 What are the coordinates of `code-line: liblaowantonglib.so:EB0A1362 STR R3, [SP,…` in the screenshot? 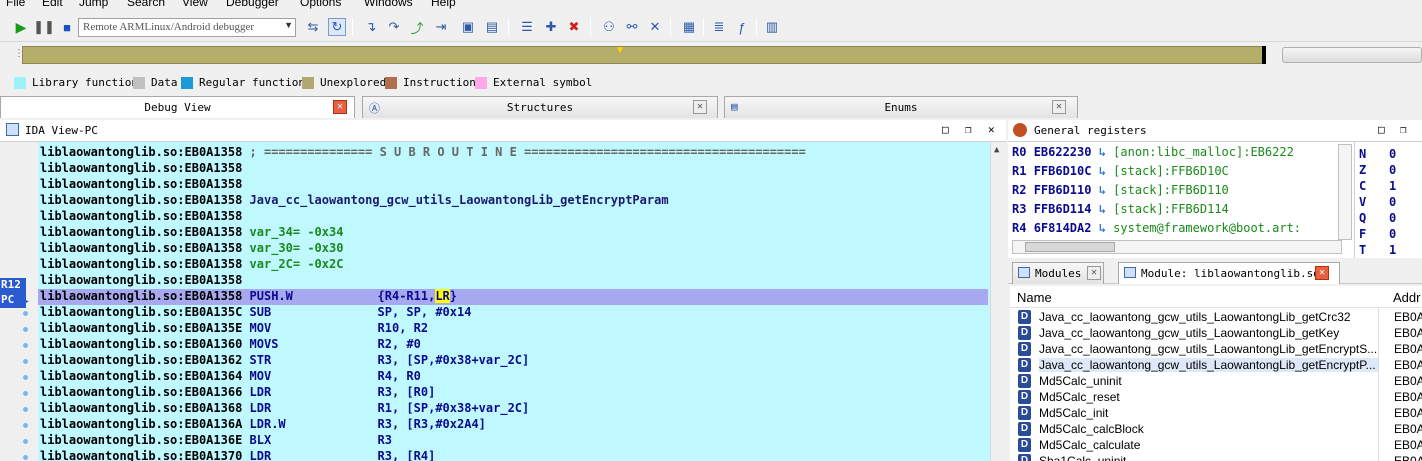 It's located at (284, 361).